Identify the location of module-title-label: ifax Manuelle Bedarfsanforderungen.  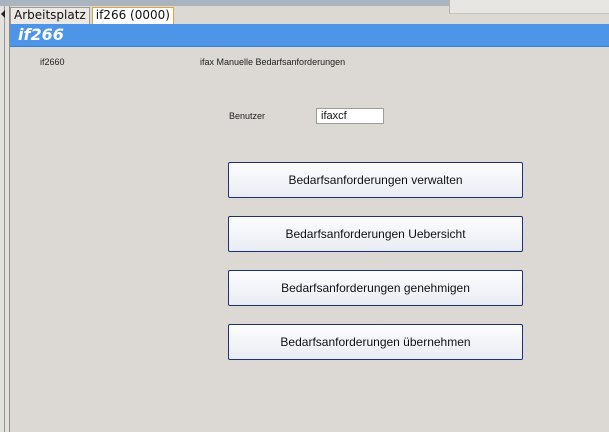
(273, 62).